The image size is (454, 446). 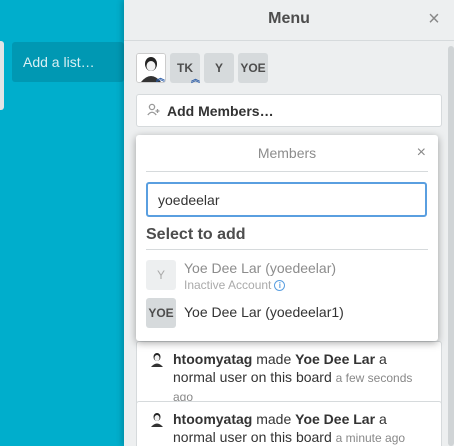 I want to click on activity-time: a minute ago, so click(x=370, y=438).